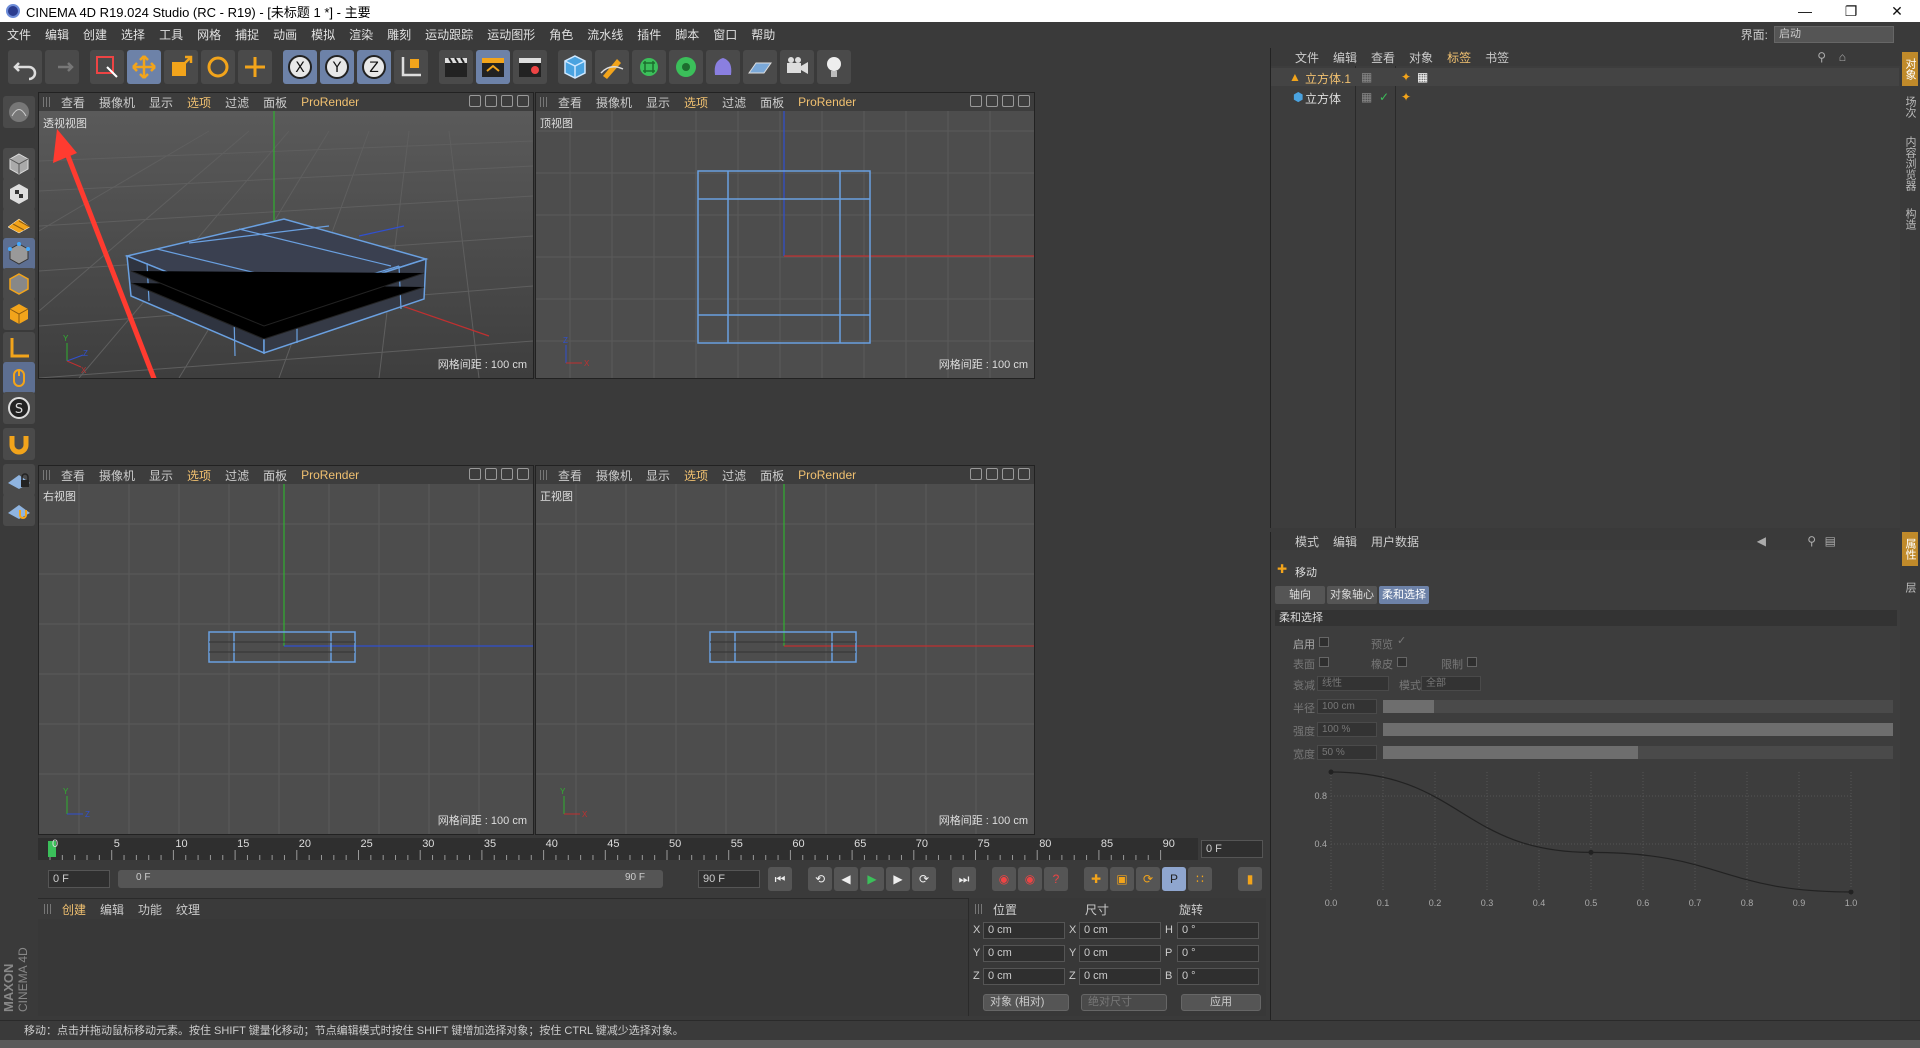  I want to click on size-mode-dropdown: 绝对尺寸, so click(1124, 1002).